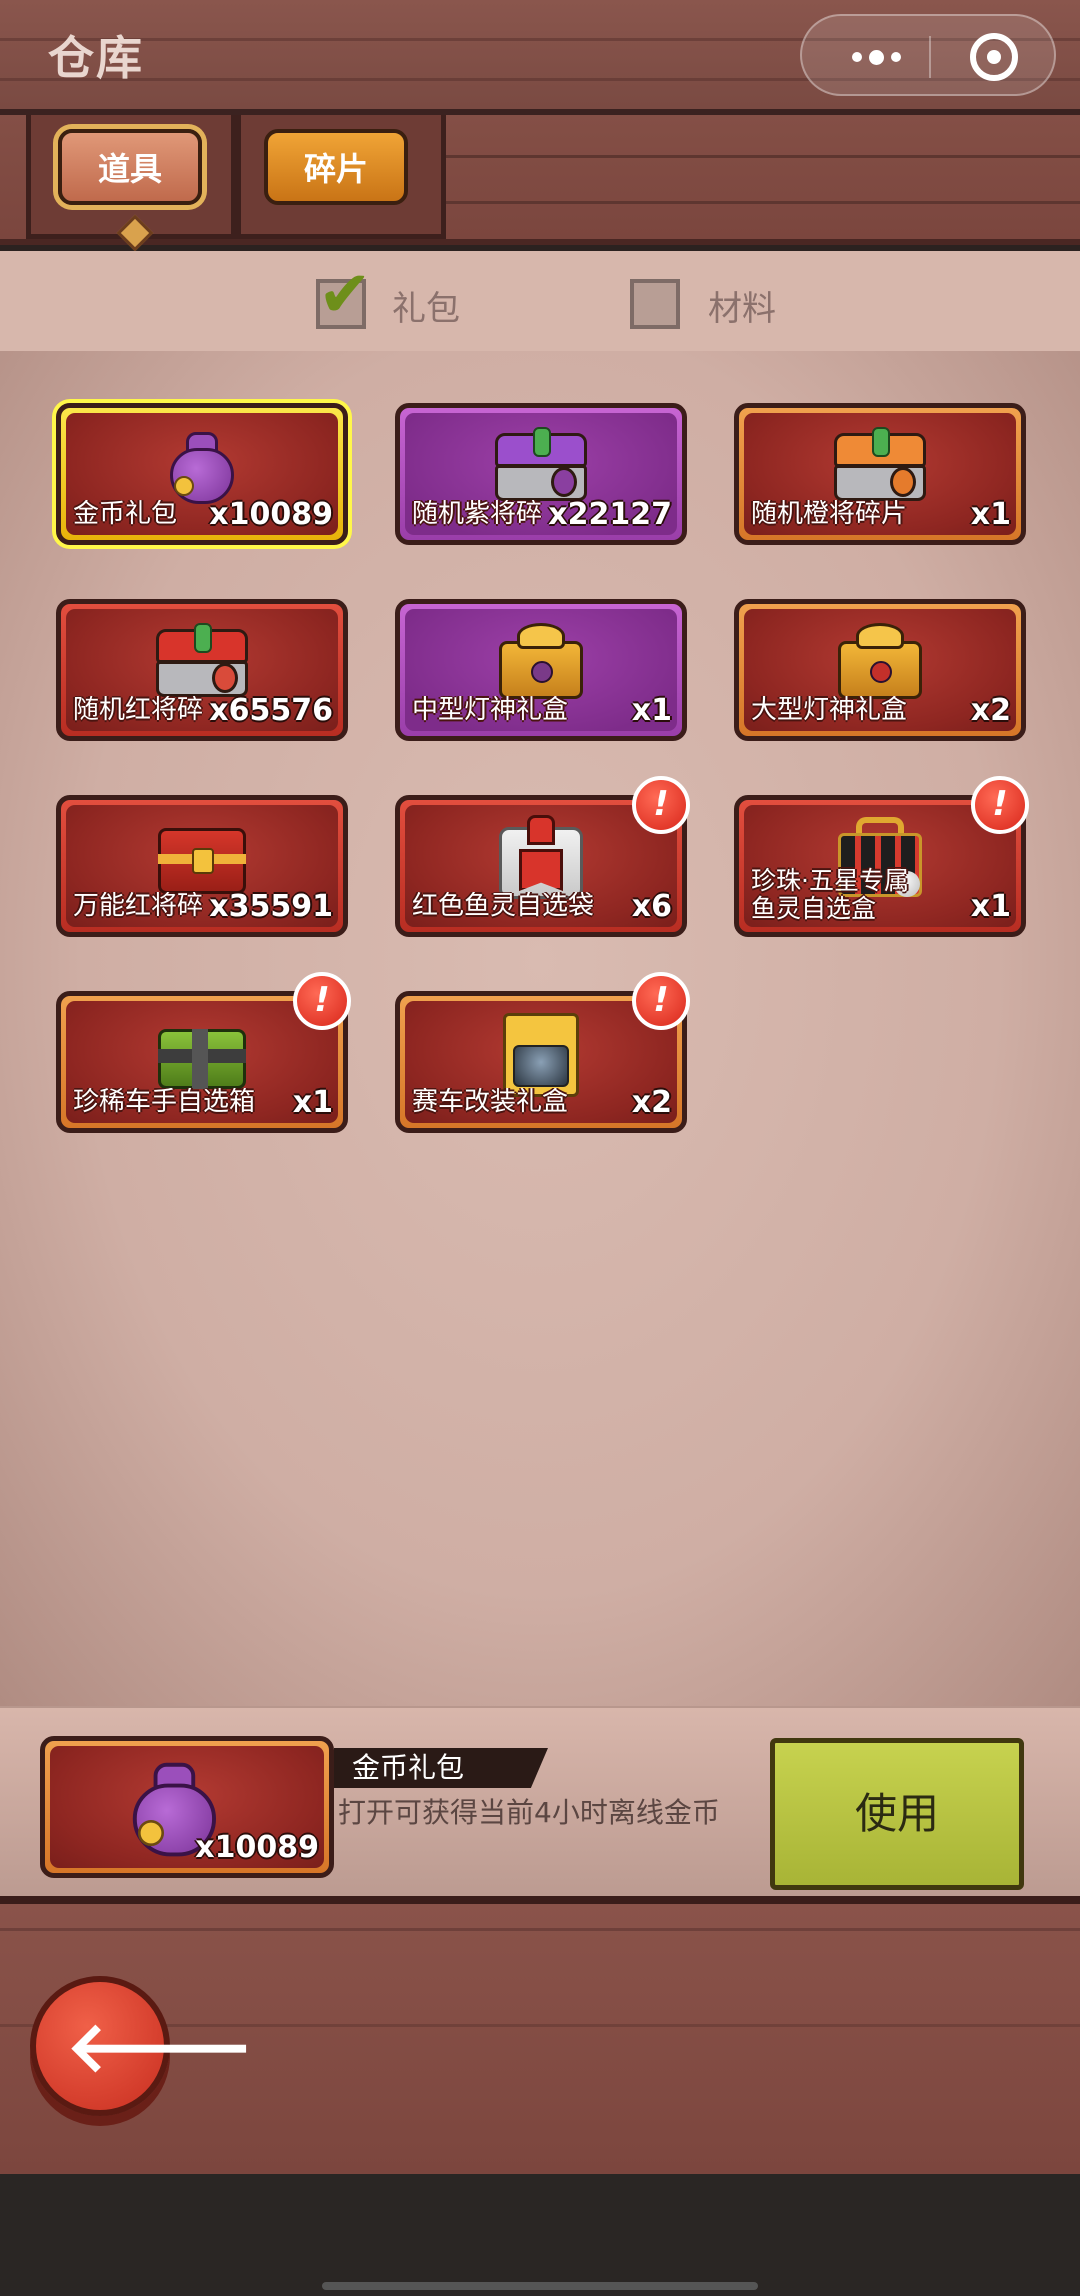 This screenshot has width=1080, height=2296. I want to click on back-button: 🡐, so click(142, 2046).